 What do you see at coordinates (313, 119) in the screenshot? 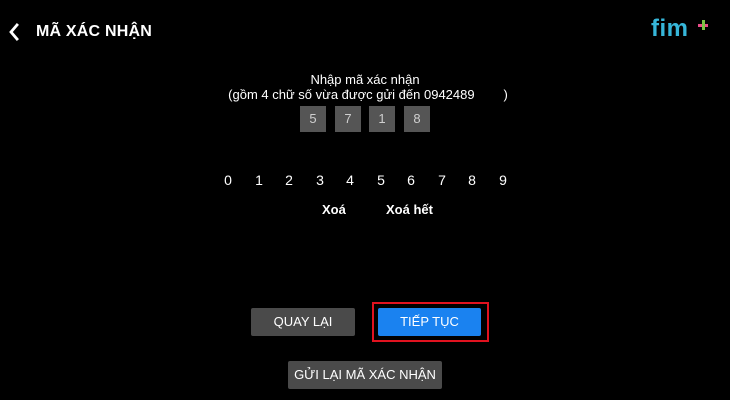
I see `code-digit: 5` at bounding box center [313, 119].